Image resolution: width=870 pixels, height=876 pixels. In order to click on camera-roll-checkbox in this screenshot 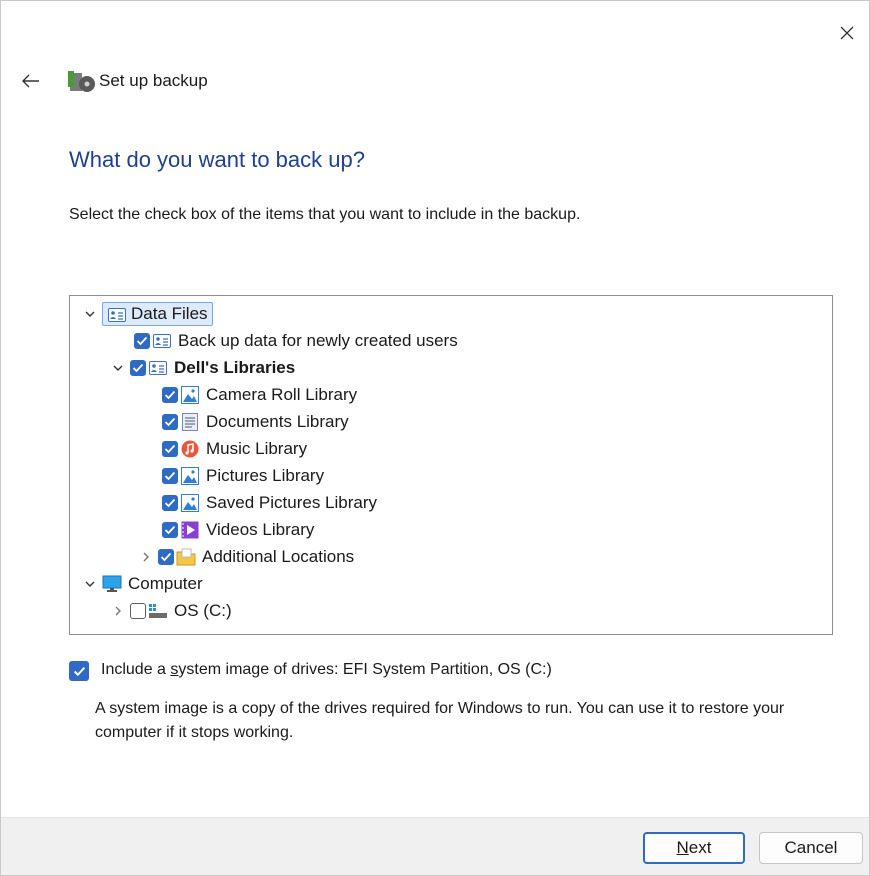, I will do `click(170, 395)`.